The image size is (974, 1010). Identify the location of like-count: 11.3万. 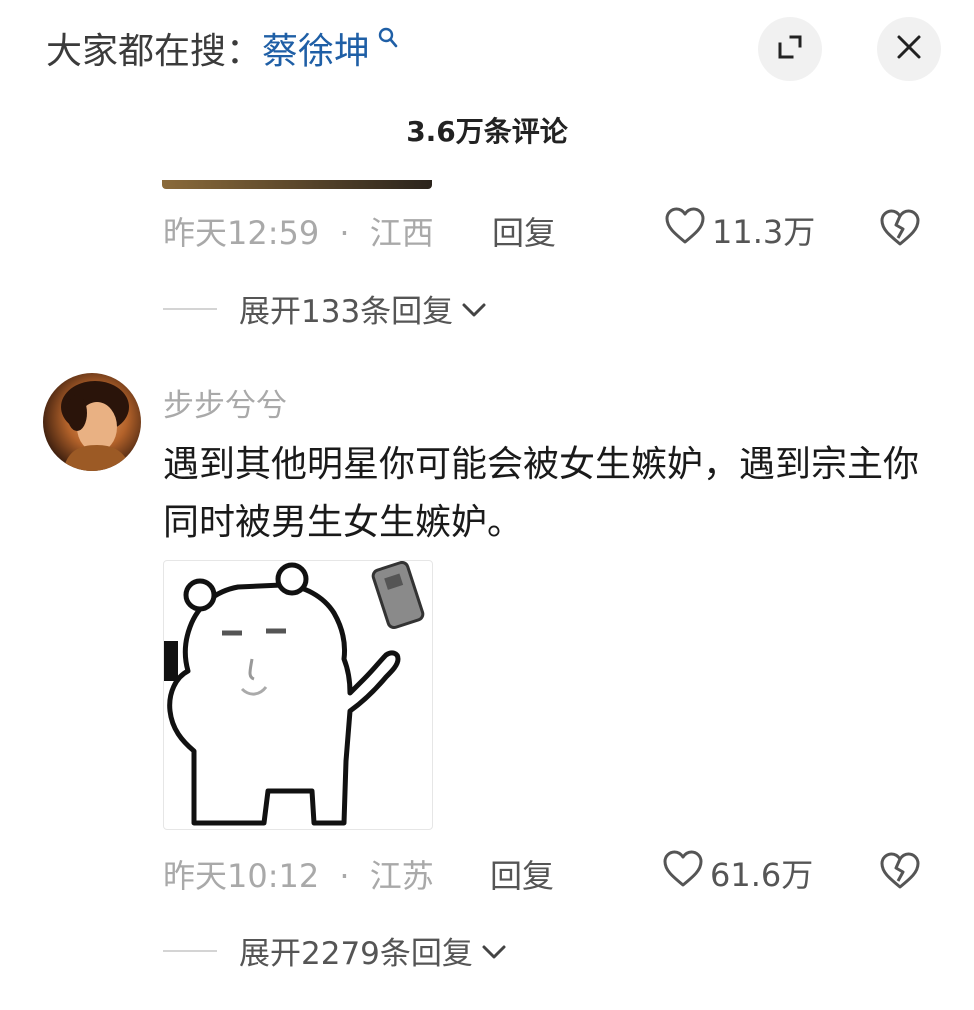
(764, 232).